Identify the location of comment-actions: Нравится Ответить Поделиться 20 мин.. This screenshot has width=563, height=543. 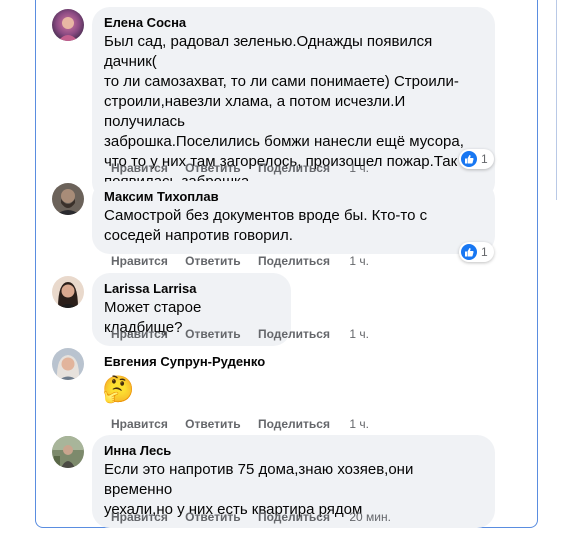
(251, 517).